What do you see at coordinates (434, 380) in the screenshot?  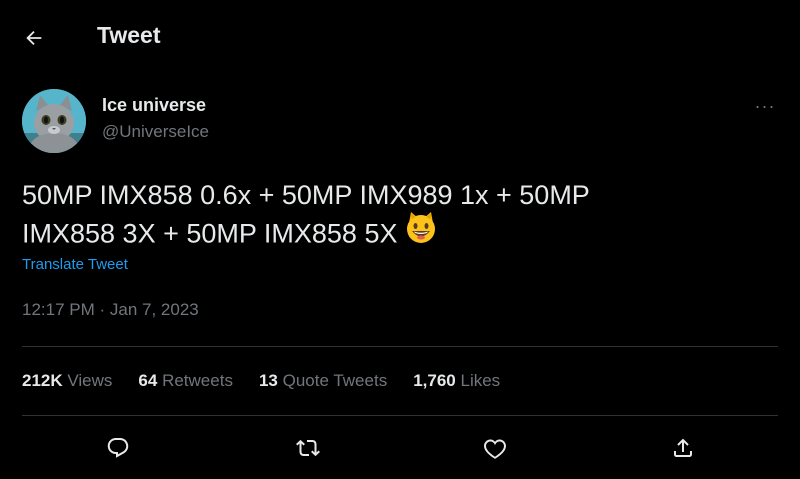 I see `likes-count: 1,760` at bounding box center [434, 380].